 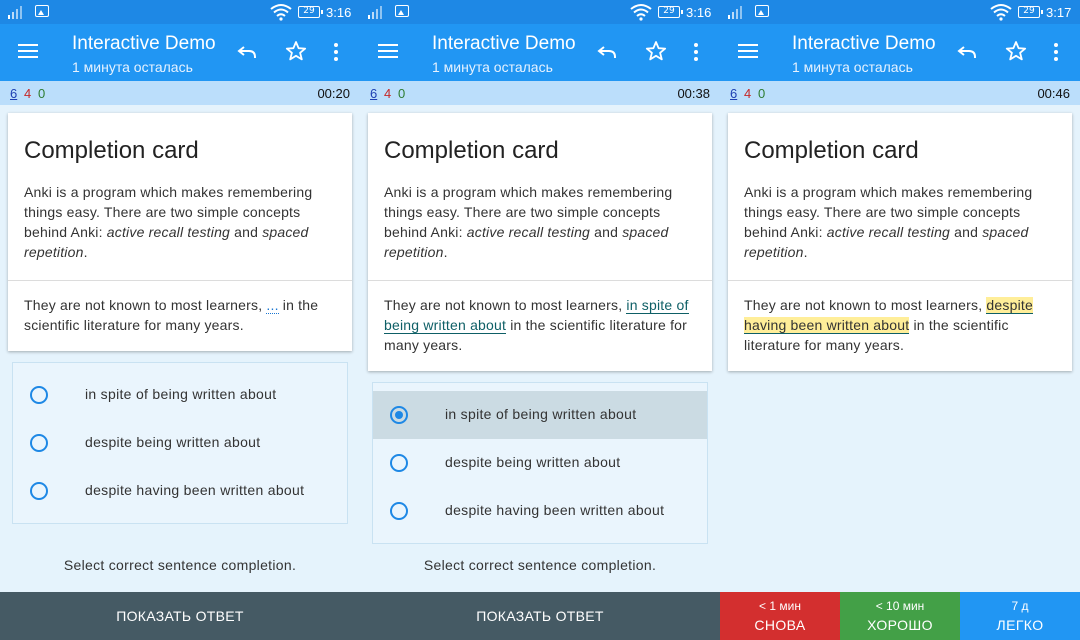 I want to click on easy-interval: 7 д, so click(x=1020, y=606).